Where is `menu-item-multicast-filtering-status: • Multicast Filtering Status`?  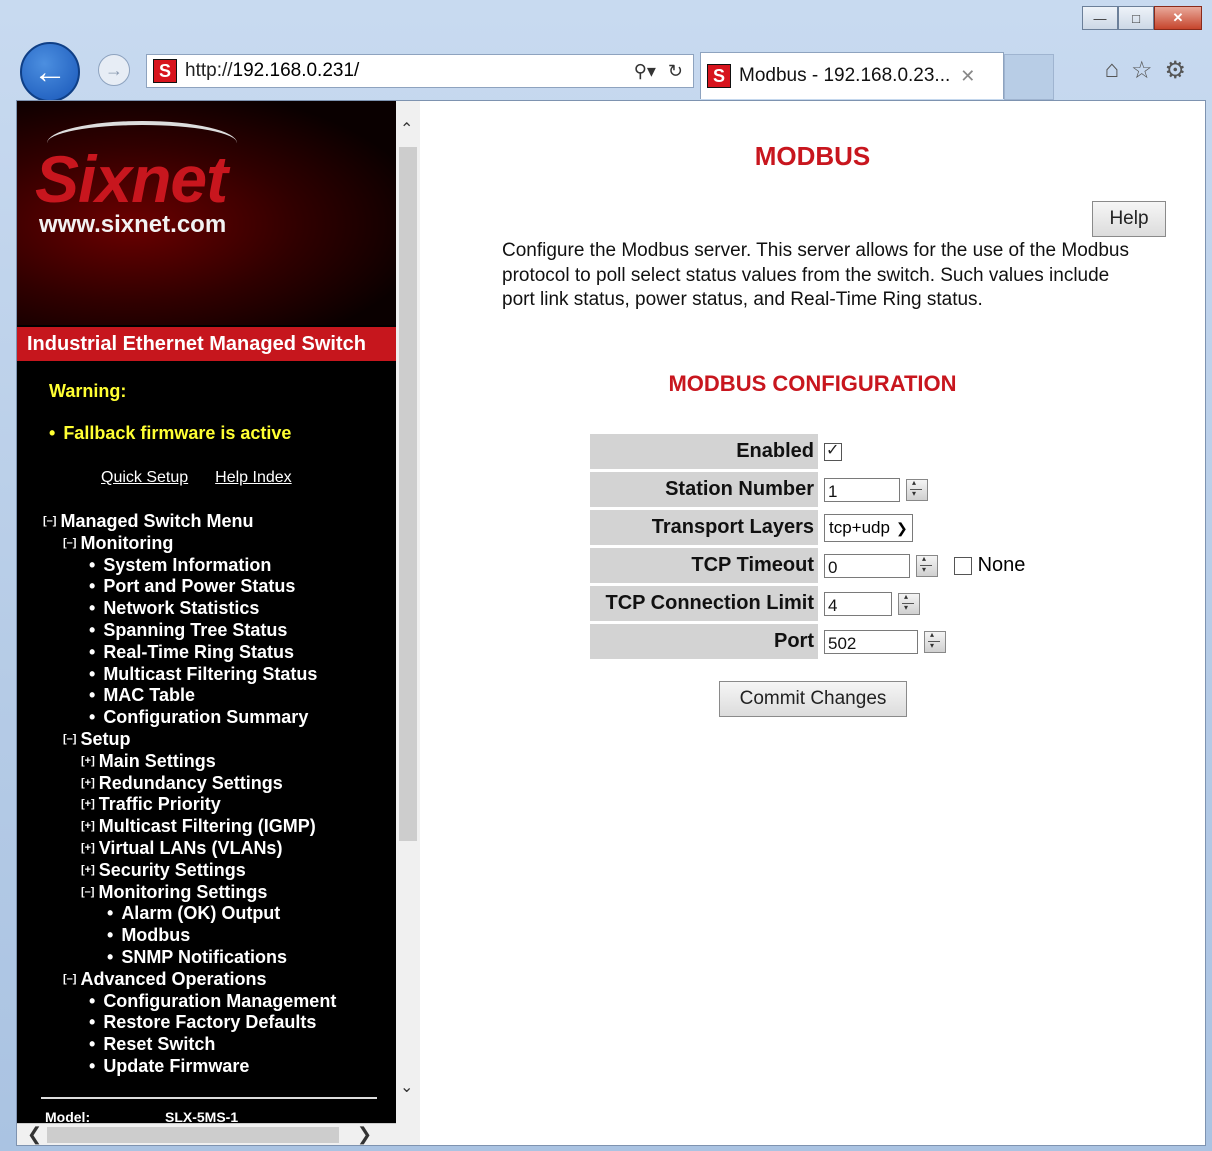 menu-item-multicast-filtering-status: • Multicast Filtering Status is located at coordinates (189, 675).